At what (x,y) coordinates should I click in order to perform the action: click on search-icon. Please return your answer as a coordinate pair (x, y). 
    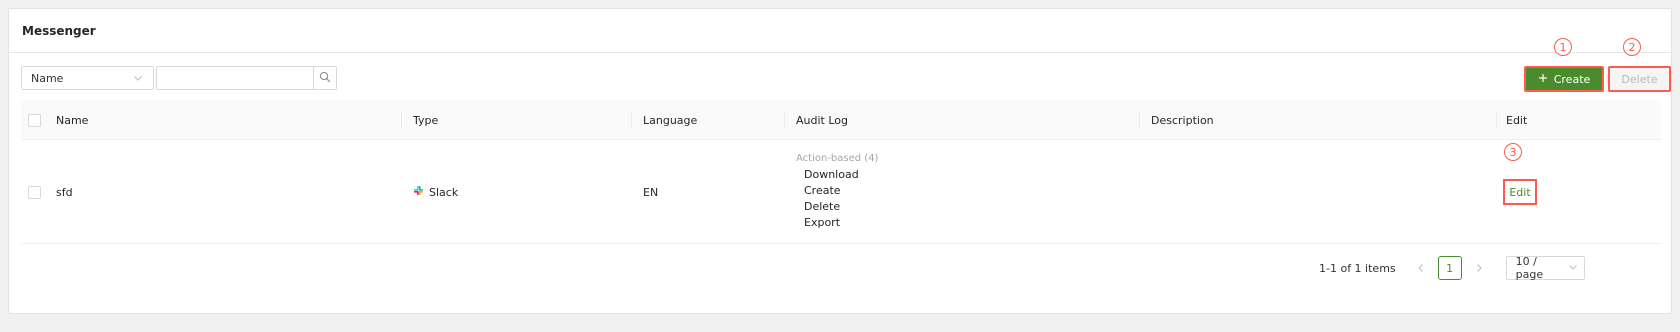
    Looking at the image, I should click on (325, 78).